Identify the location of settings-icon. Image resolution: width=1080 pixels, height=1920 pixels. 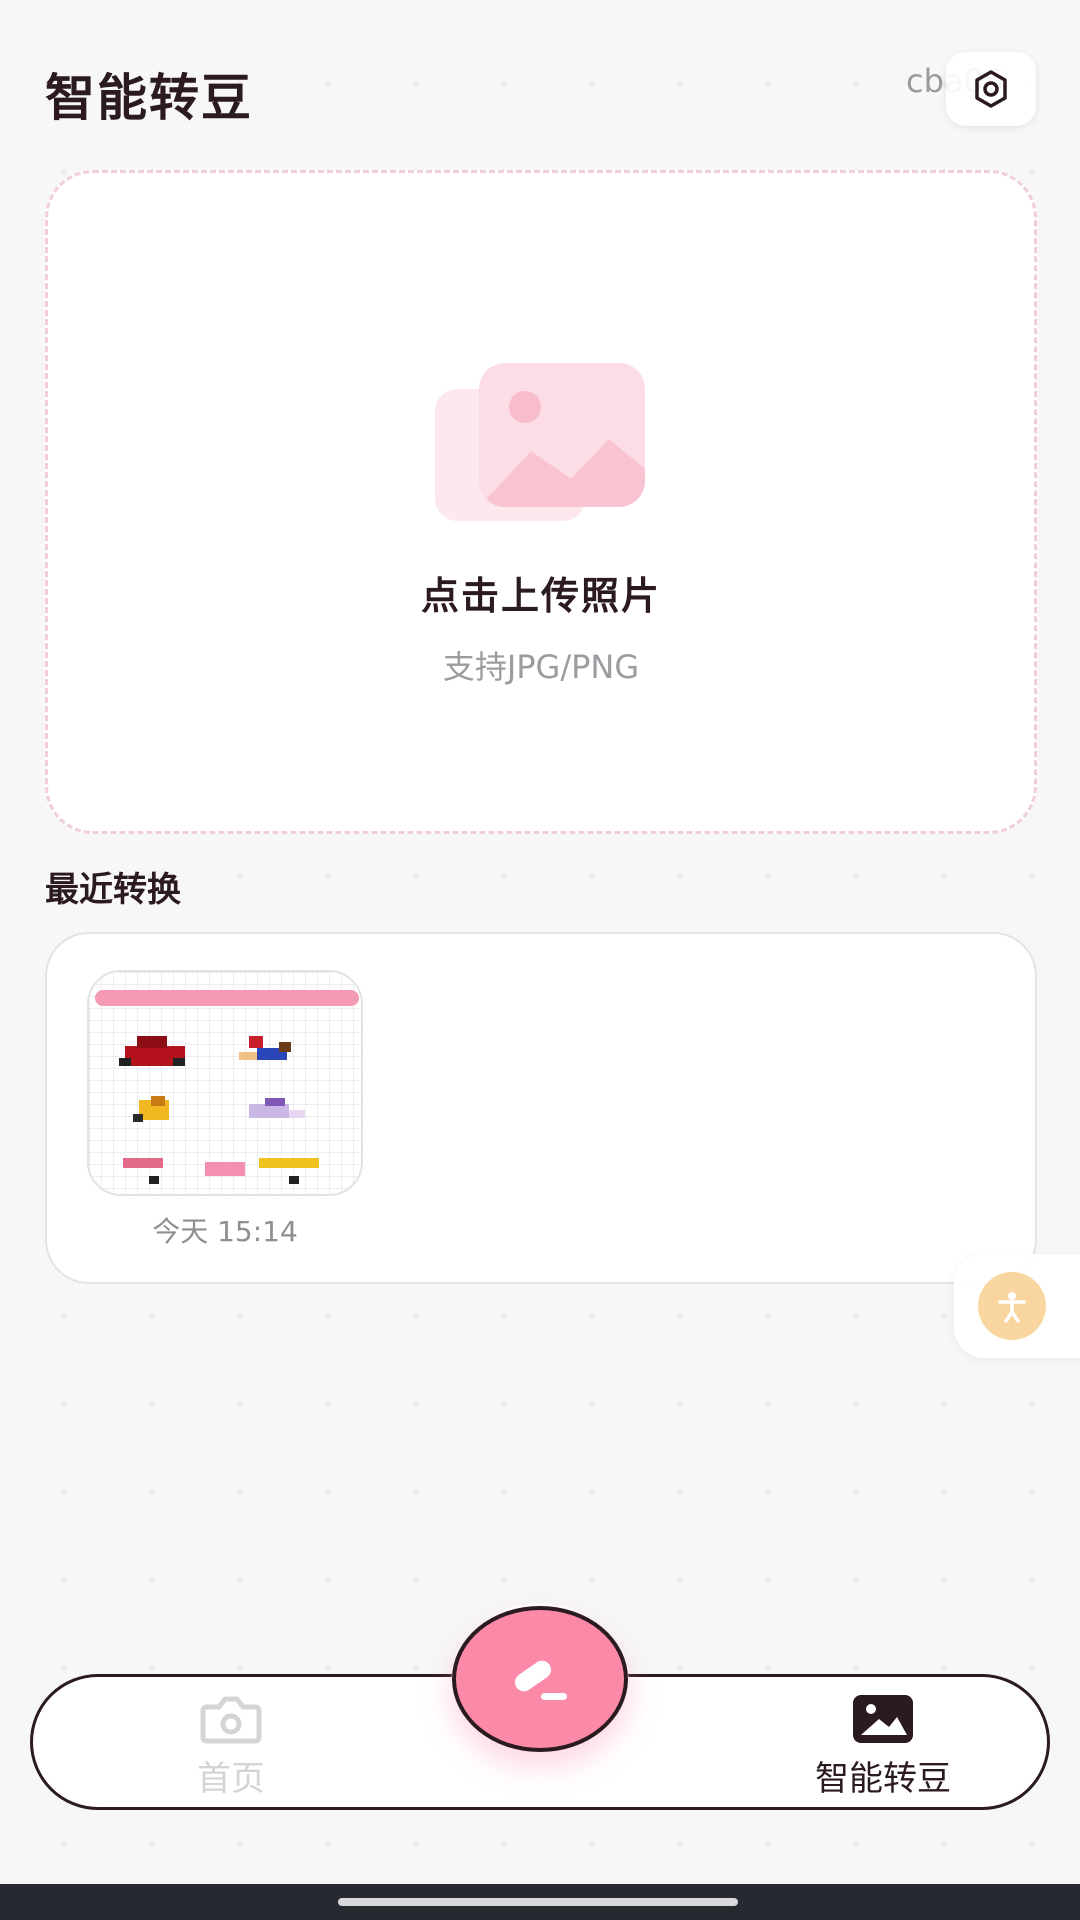
(991, 89).